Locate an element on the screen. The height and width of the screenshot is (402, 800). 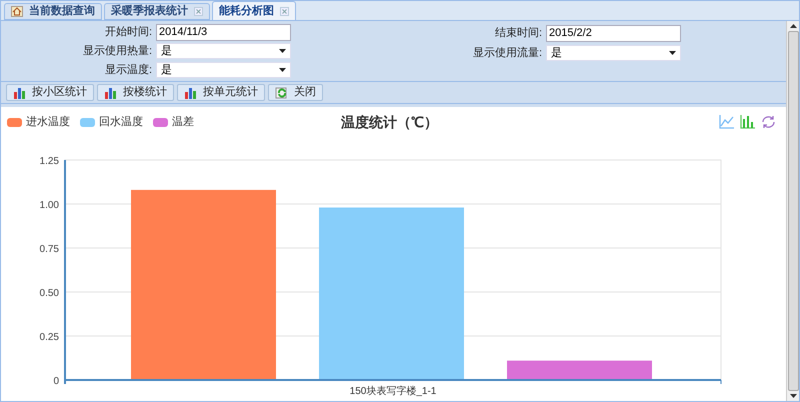
y-tick-label: 1.00 is located at coordinates (49, 205).